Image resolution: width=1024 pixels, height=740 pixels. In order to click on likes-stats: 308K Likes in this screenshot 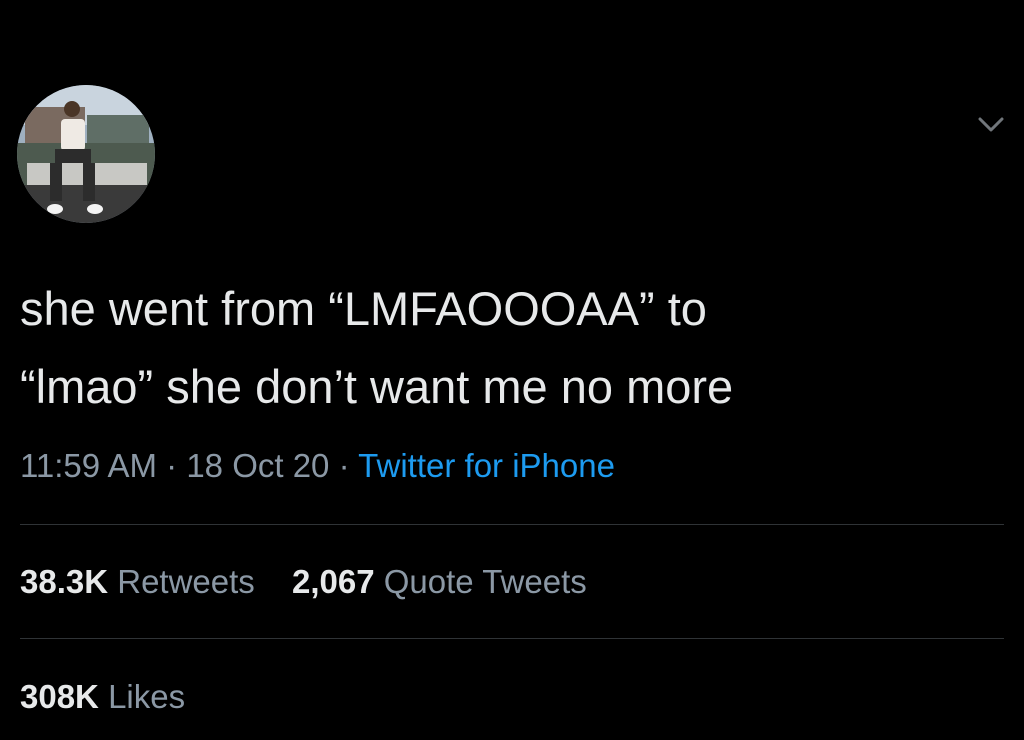, I will do `click(102, 697)`.